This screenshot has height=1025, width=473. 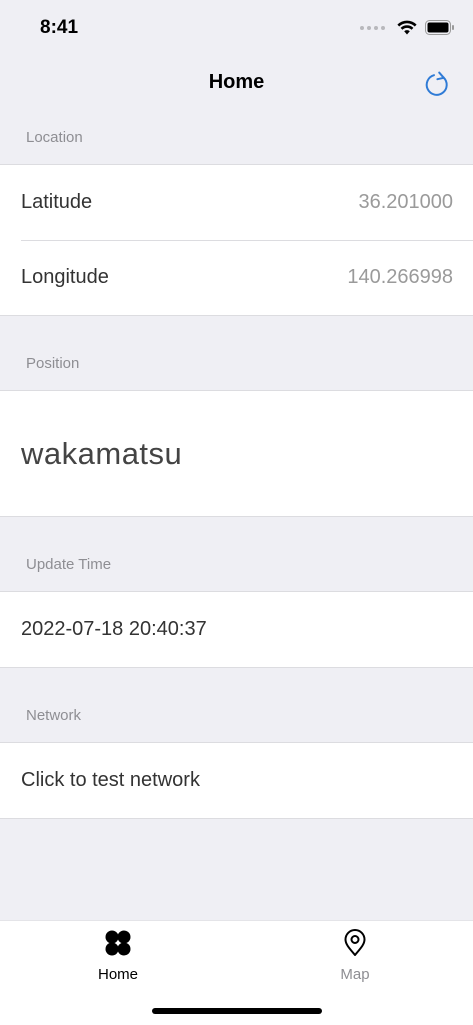 I want to click on location-group: Latitude 36.201000 Longitude 140.266998, so click(x=236, y=240).